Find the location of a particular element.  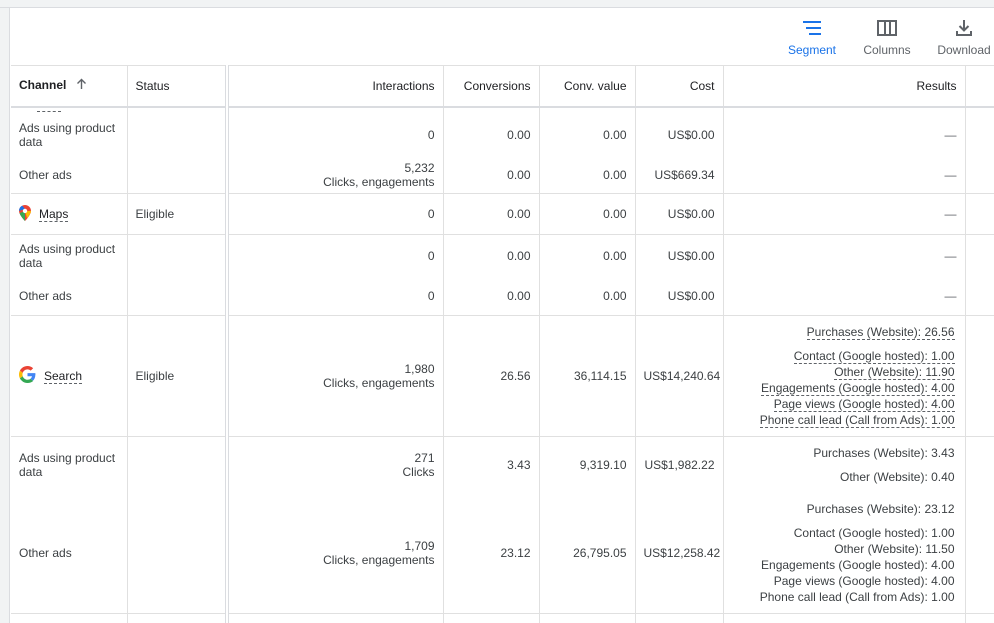

download-icon is located at coordinates (964, 28).